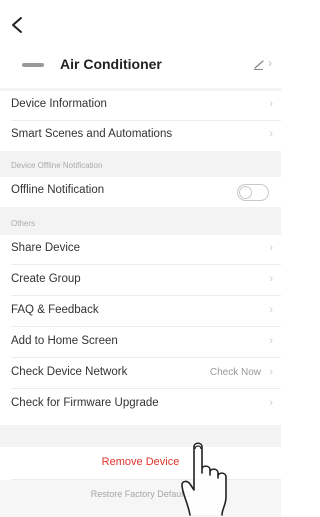  Describe the element at coordinates (58, 190) in the screenshot. I see `row-label: Offline Notification` at that location.